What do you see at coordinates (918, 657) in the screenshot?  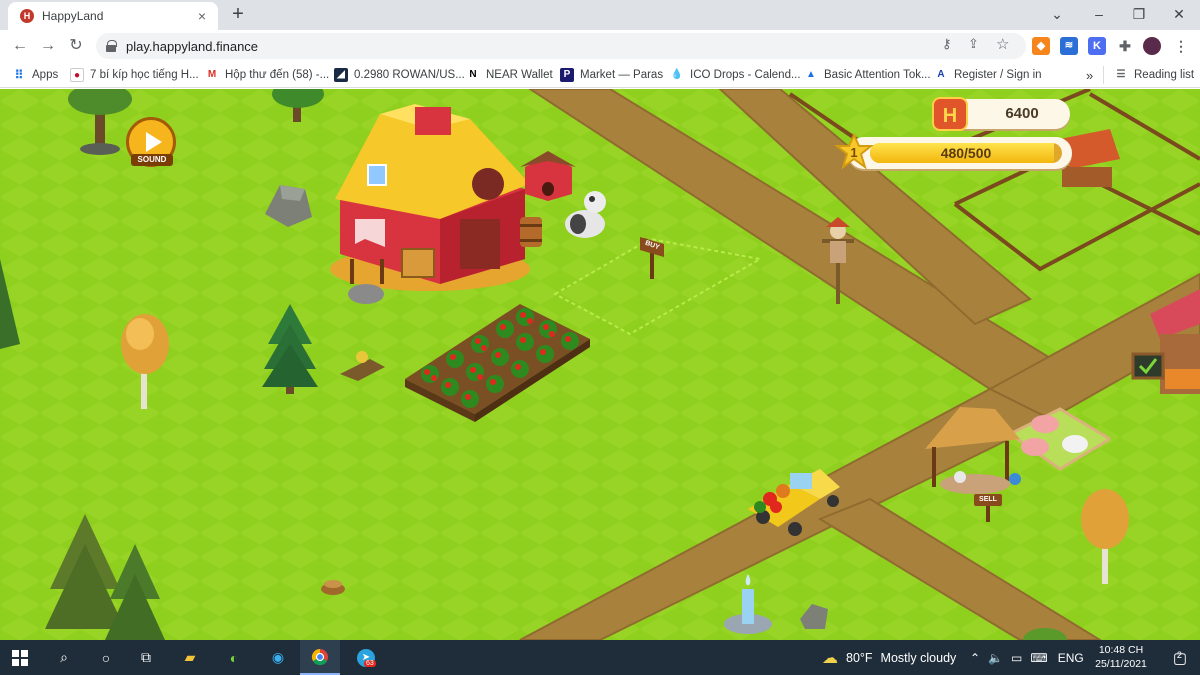 I see `weather-condition: Mostly cloudy` at bounding box center [918, 657].